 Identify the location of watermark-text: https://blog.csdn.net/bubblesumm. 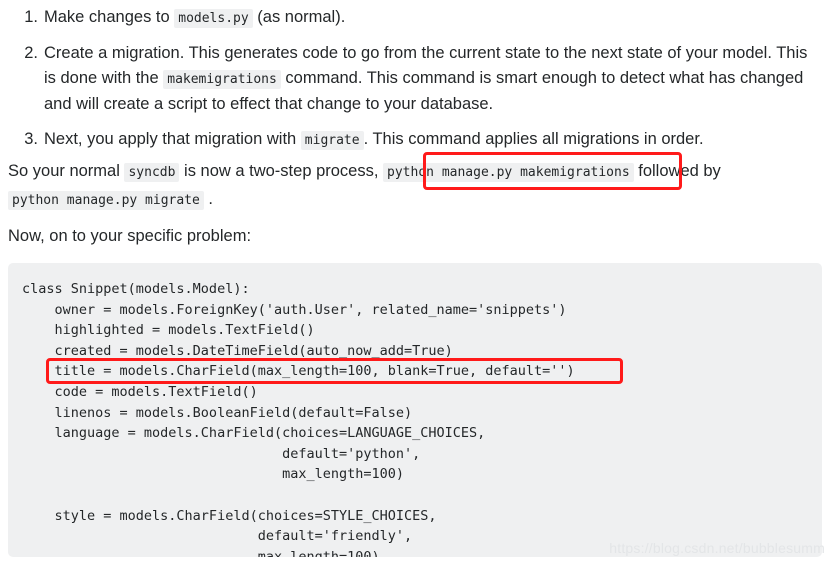
(717, 548).